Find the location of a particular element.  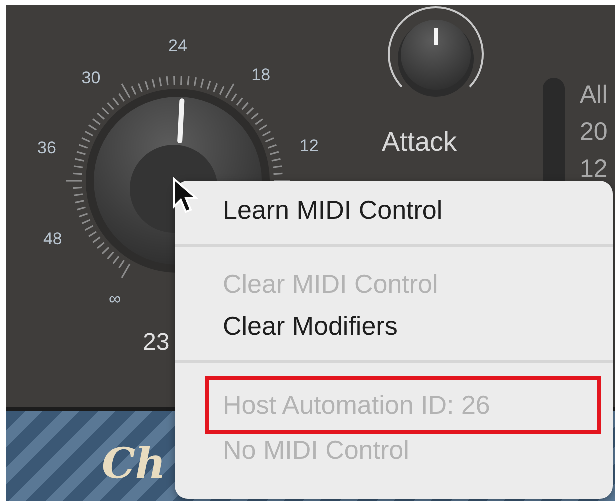

logo: Ch is located at coordinates (134, 464).